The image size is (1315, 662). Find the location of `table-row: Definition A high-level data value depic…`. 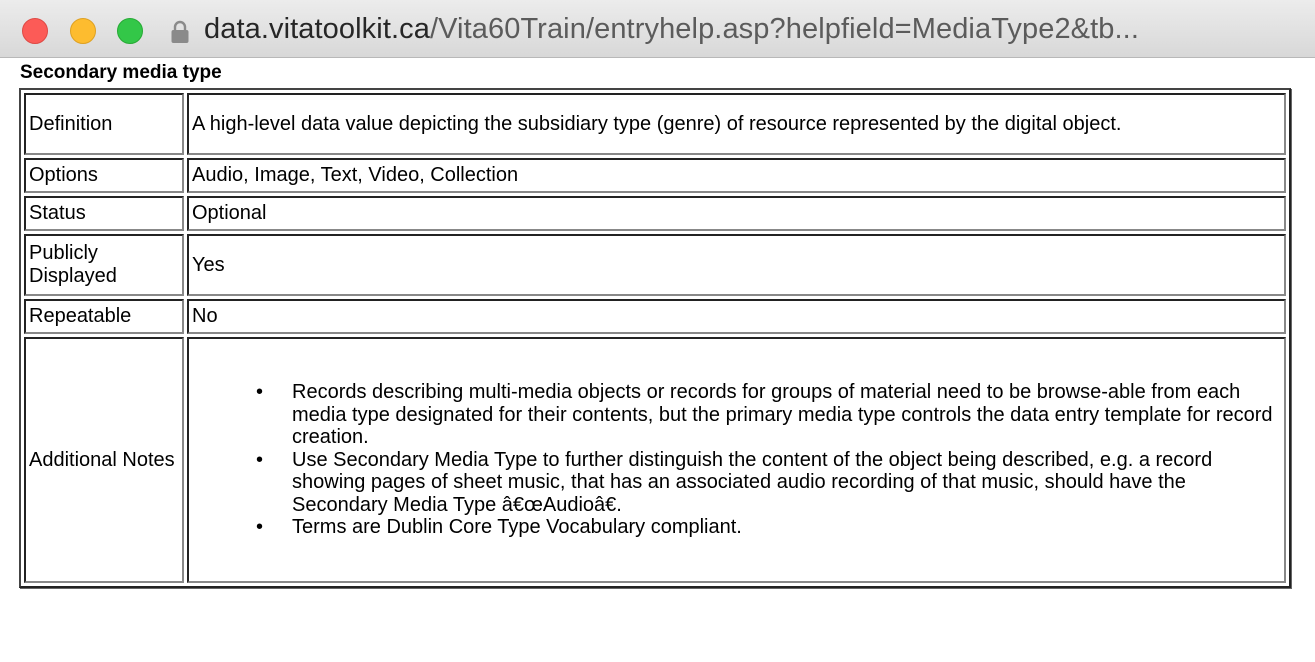

table-row: Definition A high-level data value depic… is located at coordinates (655, 124).